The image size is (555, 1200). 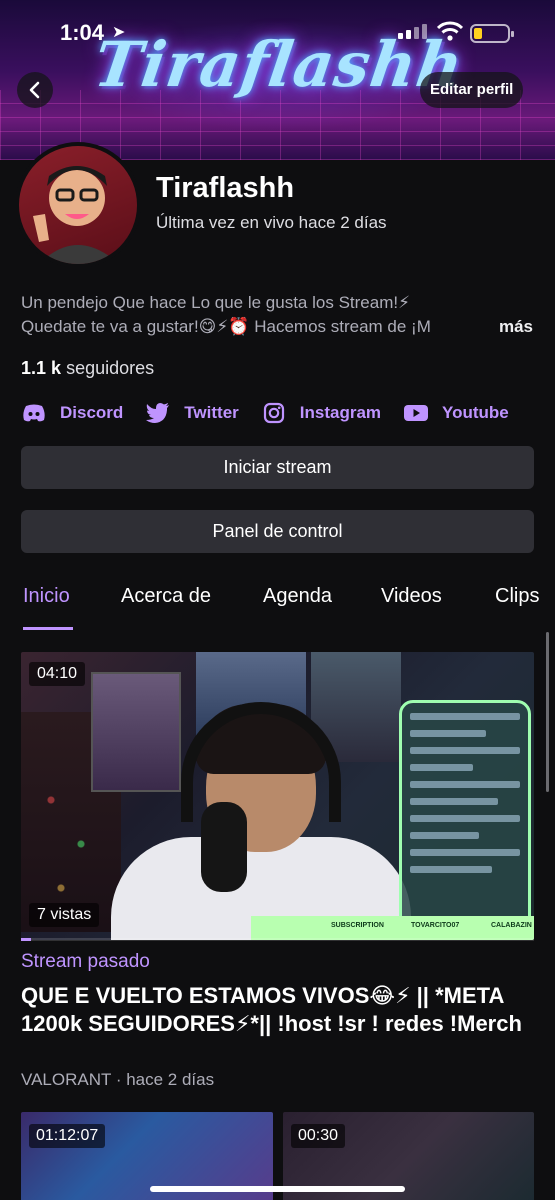 I want to click on channel-tabs: Inicio Acerca de Agenda Videos Clips, so click(x=277, y=609).